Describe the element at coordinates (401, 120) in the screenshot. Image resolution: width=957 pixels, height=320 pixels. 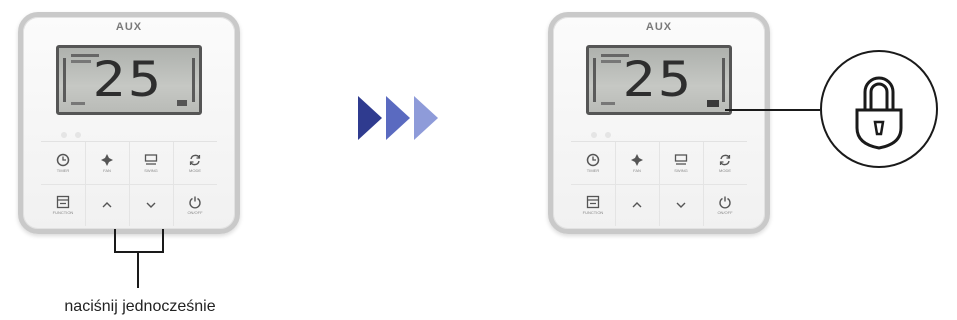
I see `triple-chevron-icon` at that location.